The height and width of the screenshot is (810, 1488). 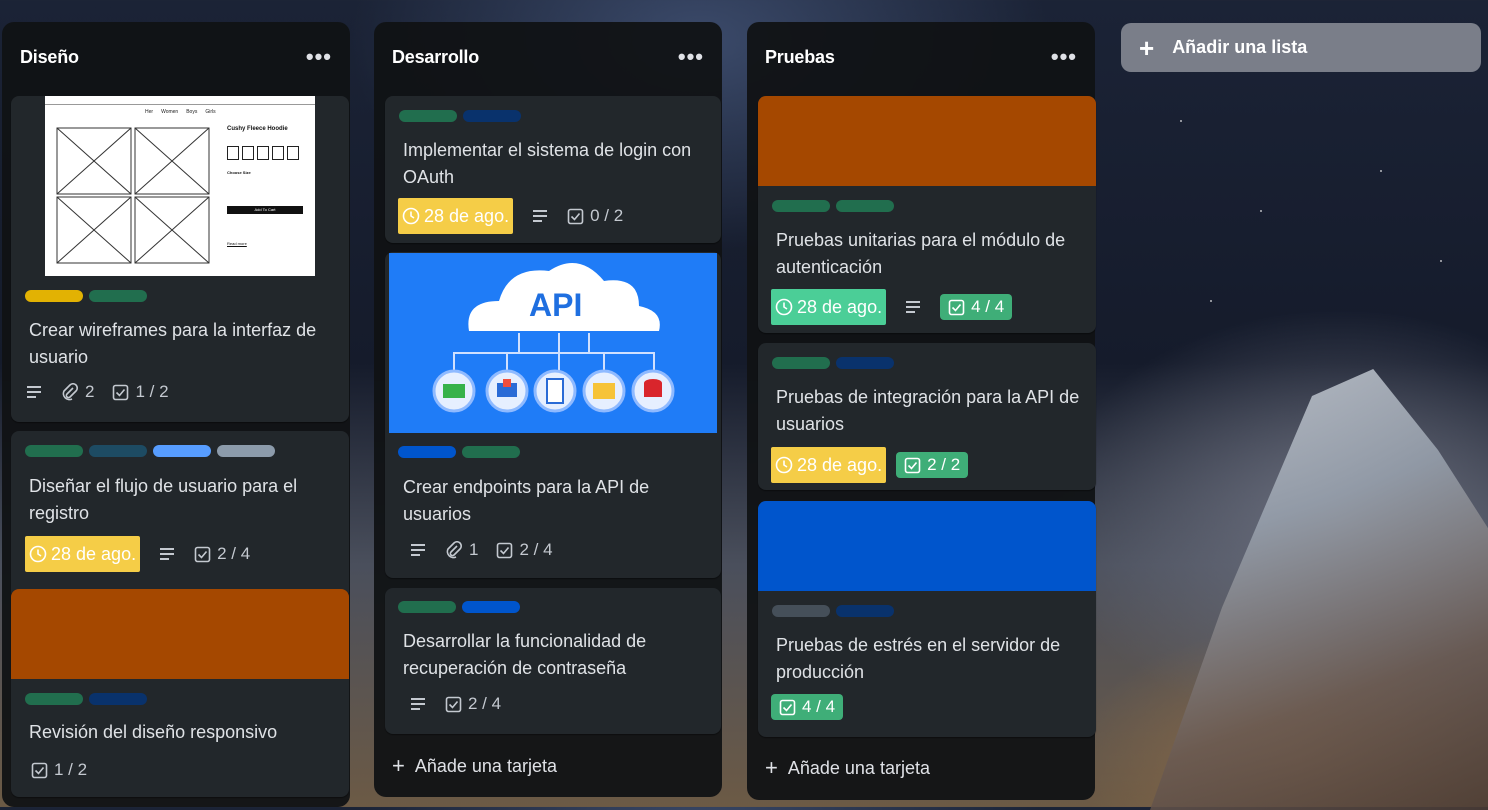 What do you see at coordinates (556, 305) in the screenshot?
I see `api-cover-text: API` at bounding box center [556, 305].